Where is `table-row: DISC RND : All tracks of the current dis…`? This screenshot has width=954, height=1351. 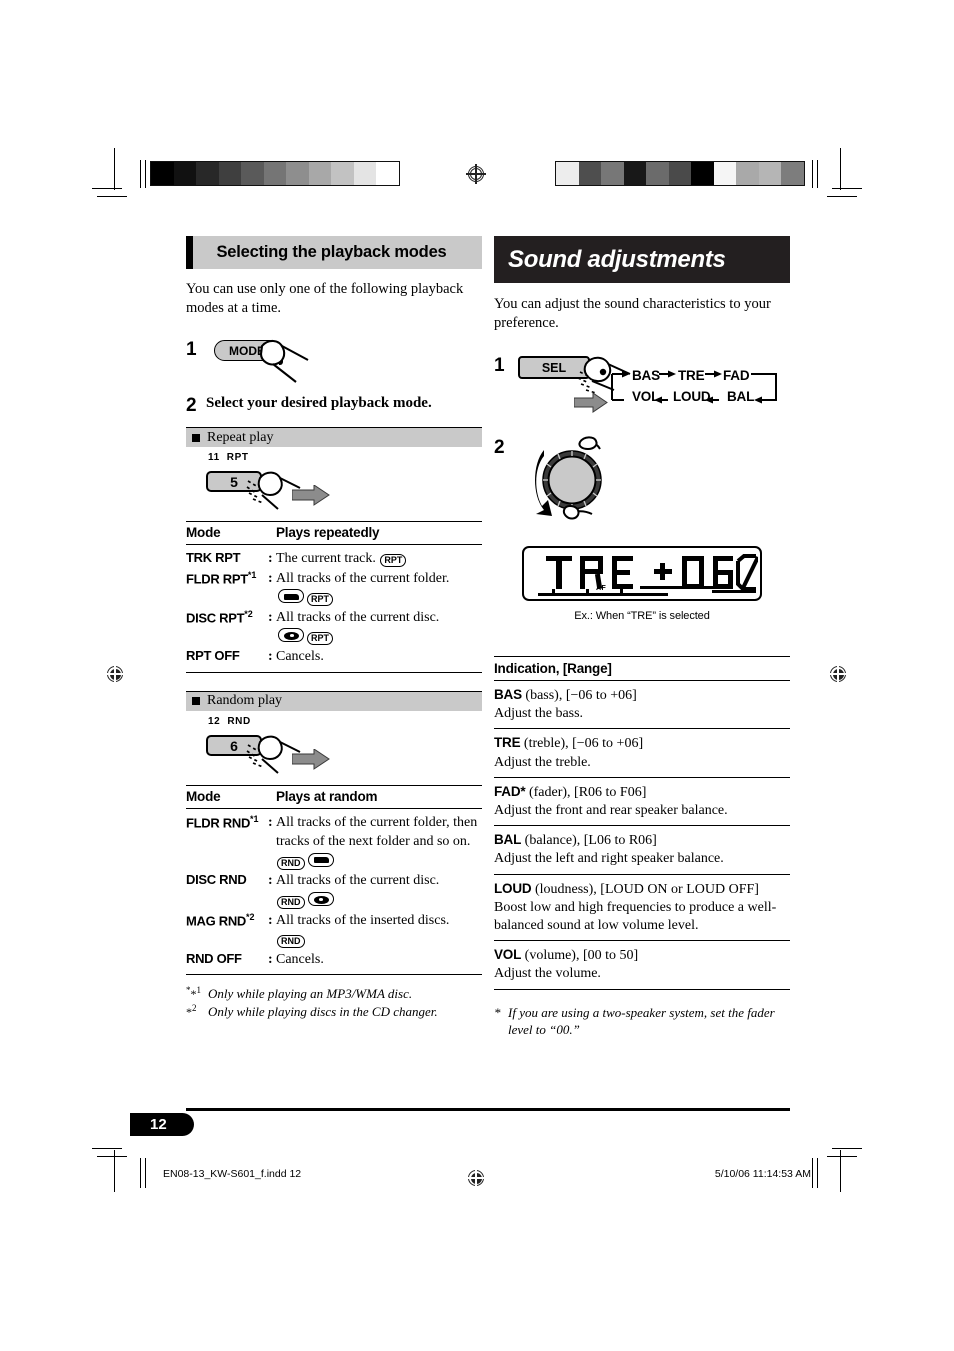 table-row: DISC RND : All tracks of the current dis… is located at coordinates (334, 890).